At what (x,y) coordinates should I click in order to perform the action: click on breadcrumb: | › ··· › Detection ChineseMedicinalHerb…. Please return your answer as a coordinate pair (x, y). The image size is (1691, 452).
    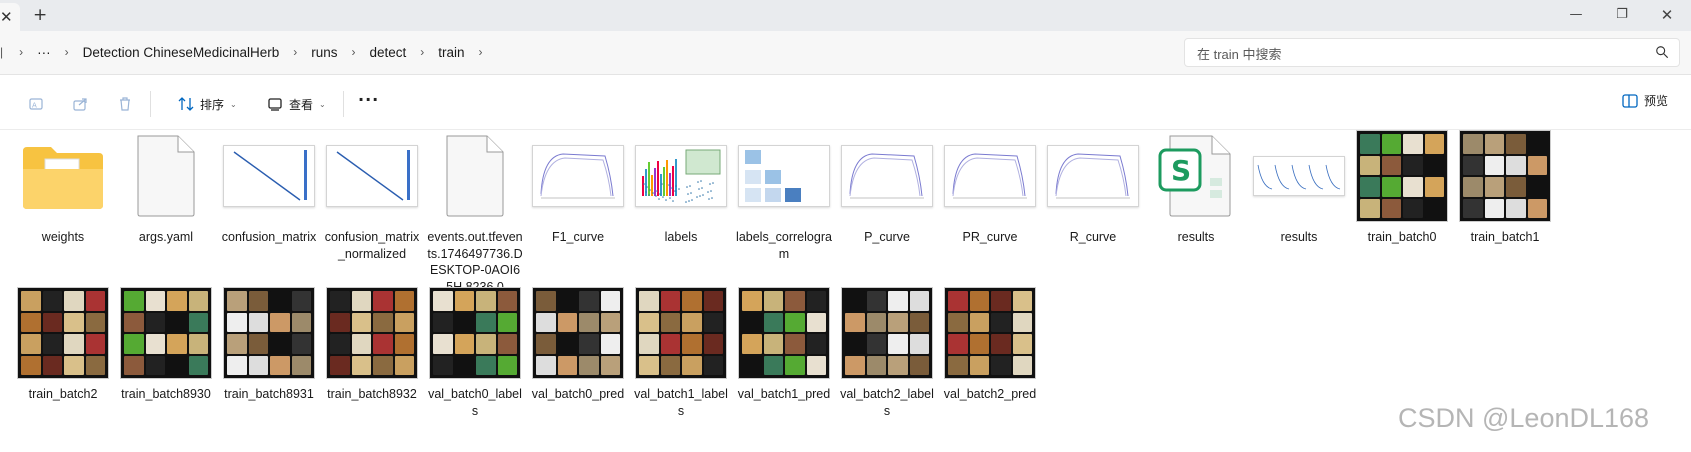
    Looking at the image, I should click on (587, 52).